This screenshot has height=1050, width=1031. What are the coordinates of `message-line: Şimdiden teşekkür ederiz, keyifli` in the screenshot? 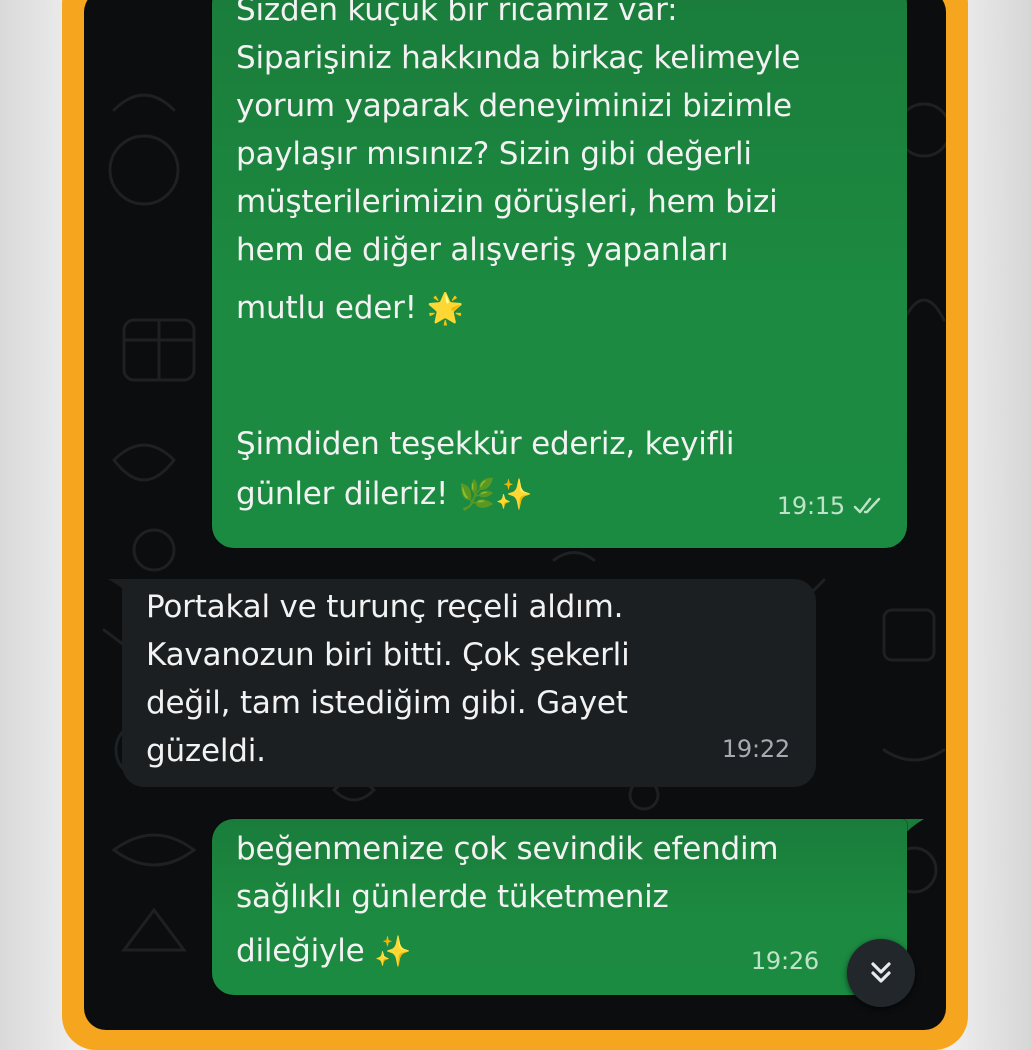 It's located at (485, 443).